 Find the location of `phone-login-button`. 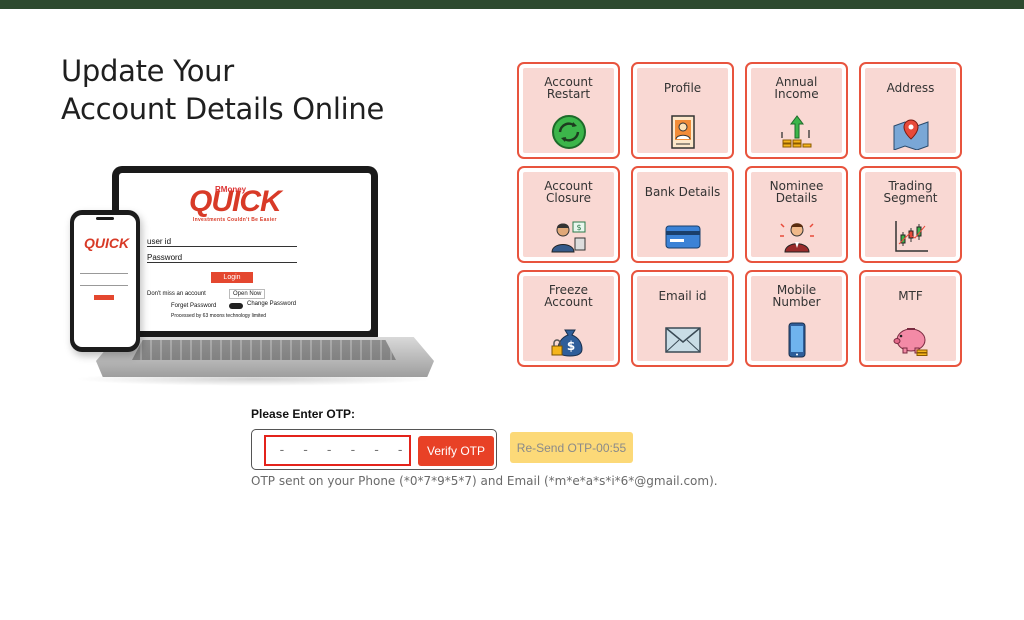

phone-login-button is located at coordinates (104, 297).